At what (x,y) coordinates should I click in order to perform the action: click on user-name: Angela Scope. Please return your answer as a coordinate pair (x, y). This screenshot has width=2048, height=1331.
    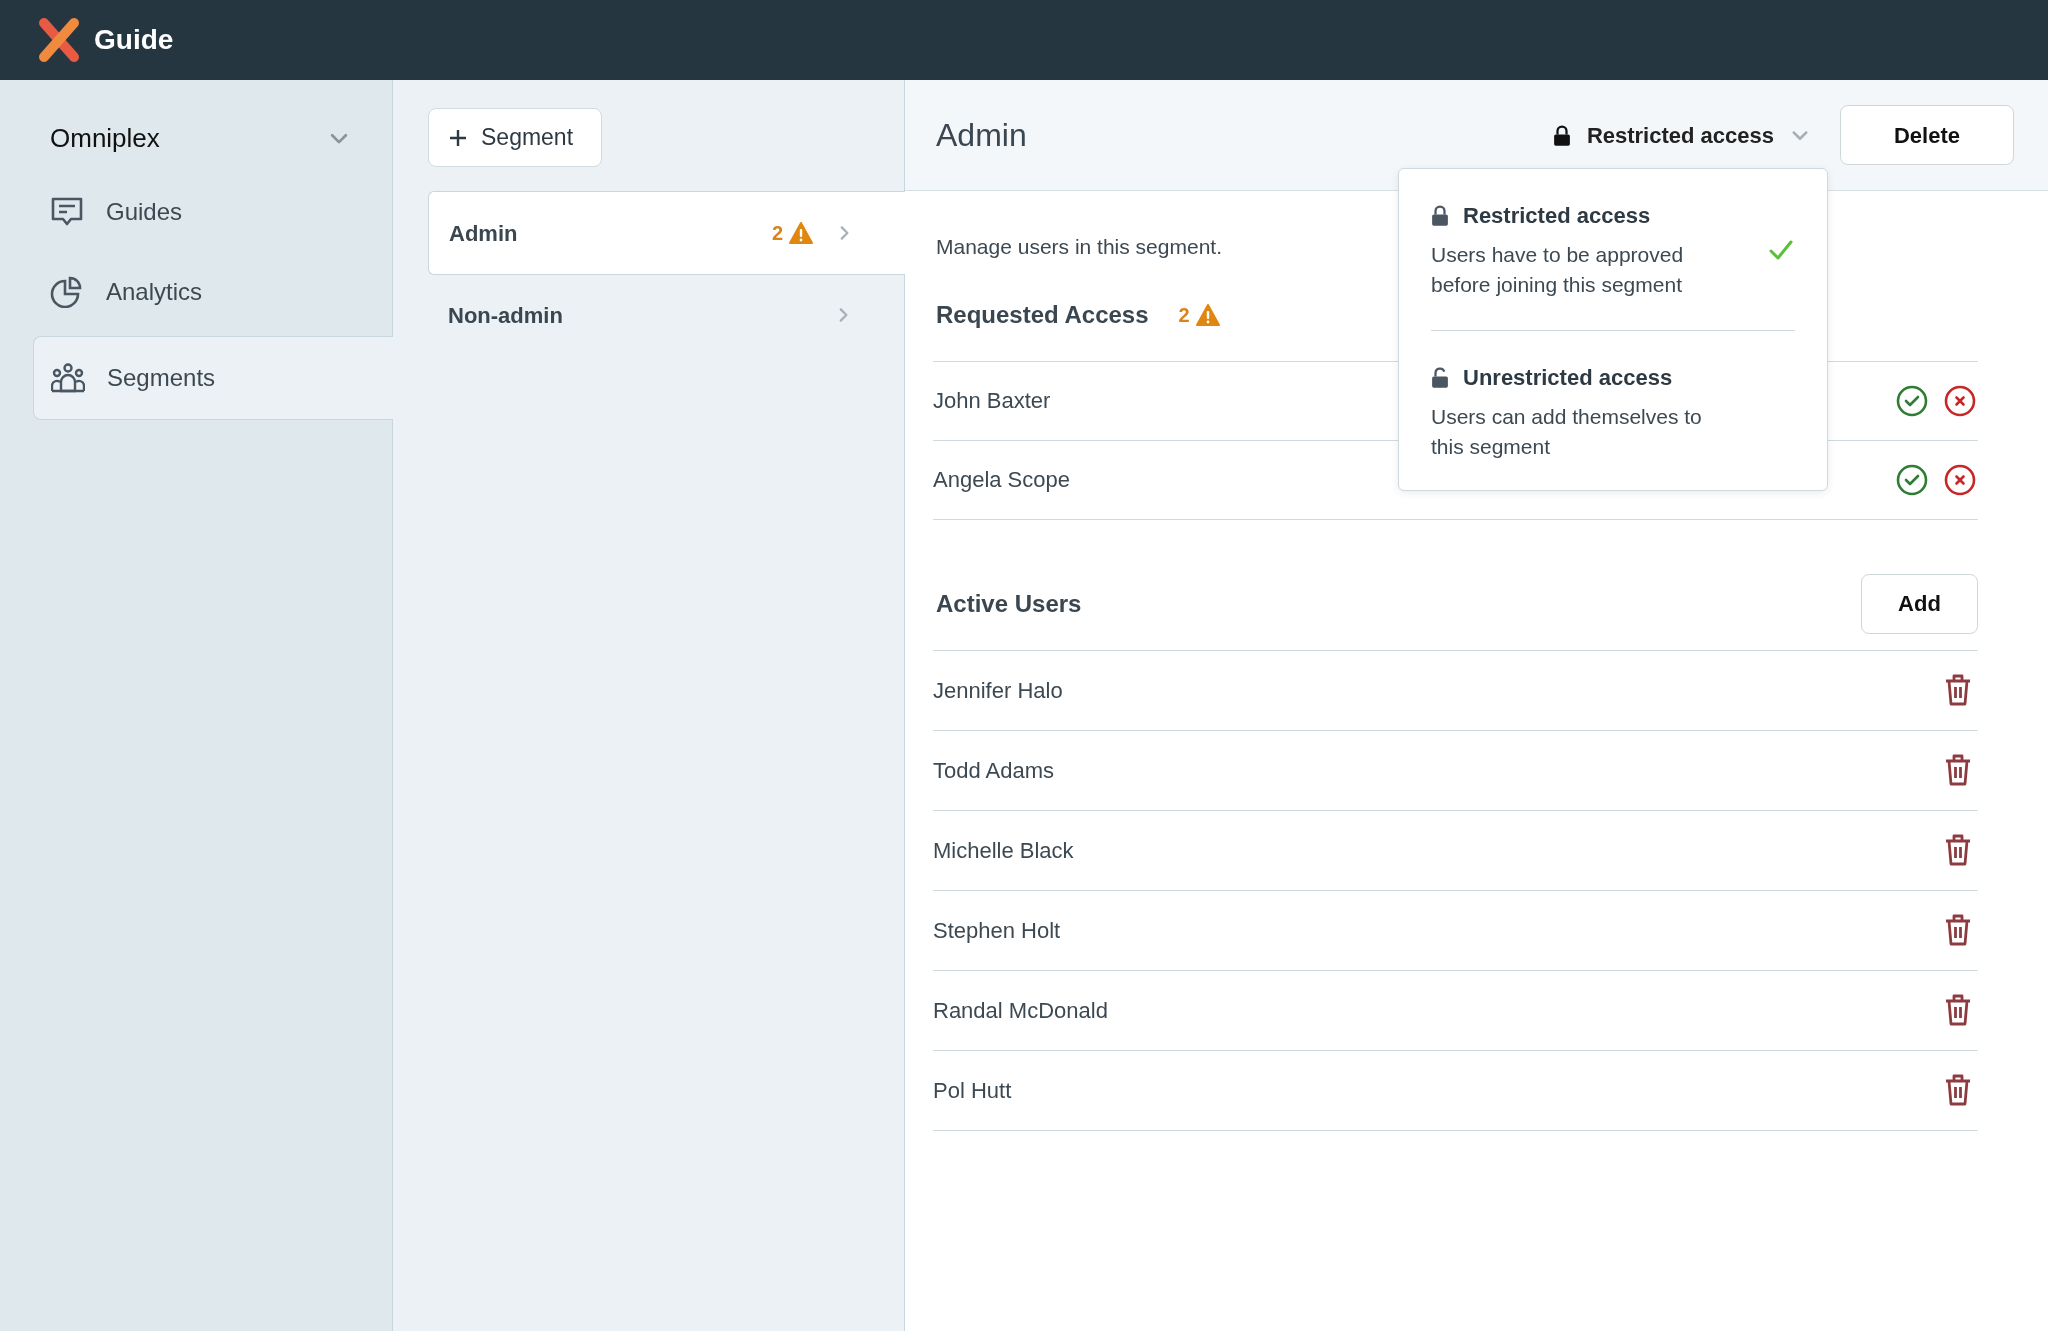
    Looking at the image, I should click on (1001, 480).